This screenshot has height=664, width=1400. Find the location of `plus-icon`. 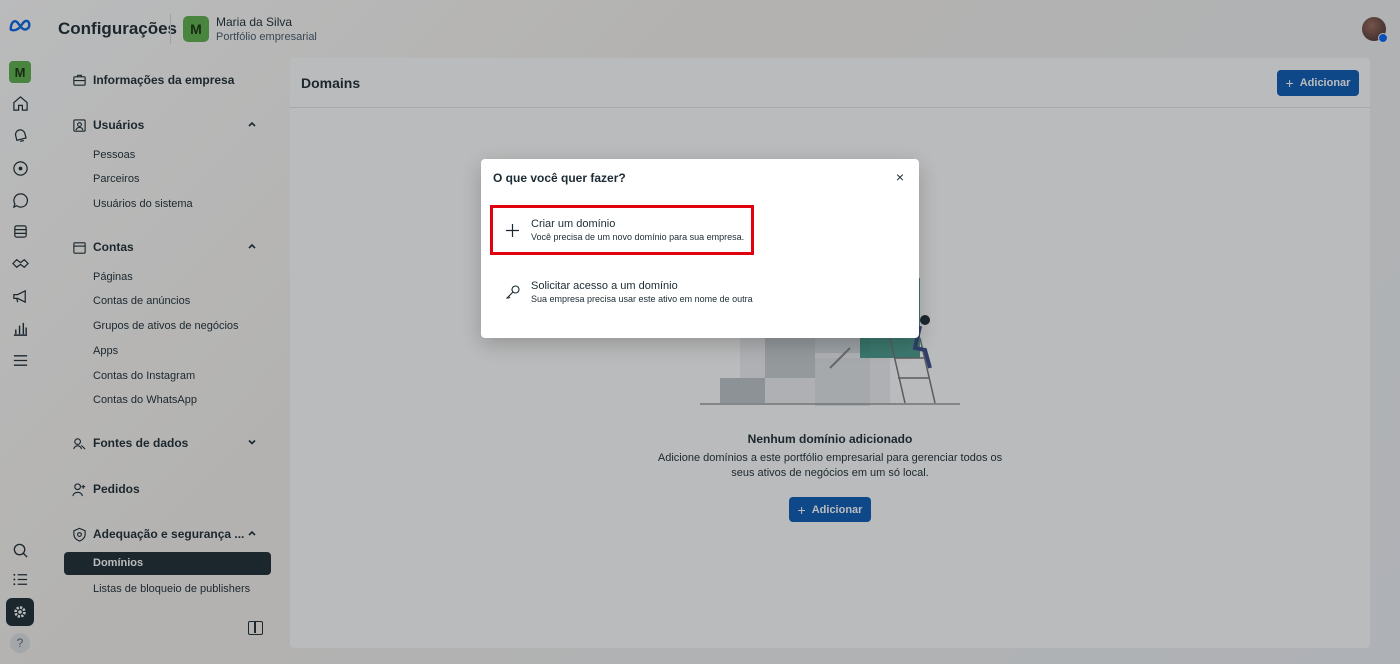

plus-icon is located at coordinates (512, 230).